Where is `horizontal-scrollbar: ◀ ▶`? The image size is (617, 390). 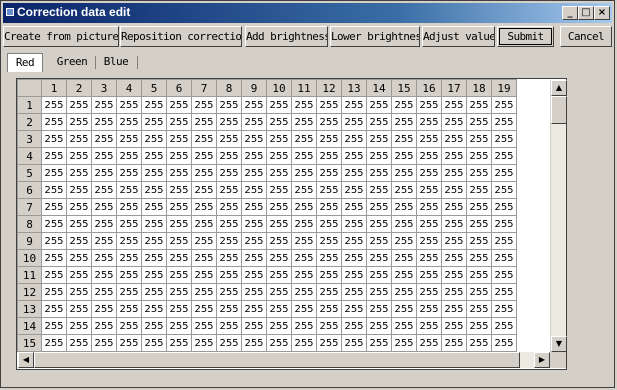
horizontal-scrollbar: ◀ ▶ is located at coordinates (284, 360).